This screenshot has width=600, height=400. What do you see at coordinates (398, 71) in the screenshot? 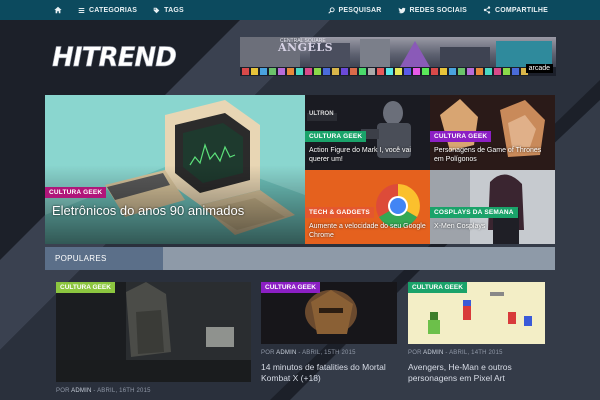
I see `ad-icon-row` at bounding box center [398, 71].